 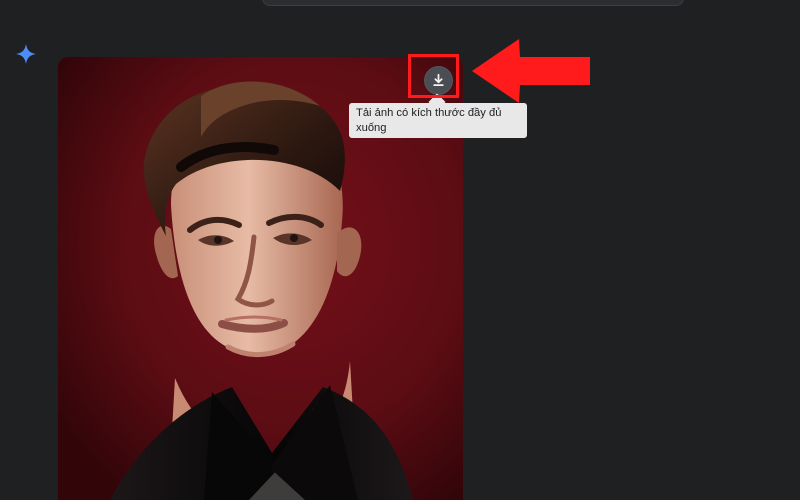 I want to click on red-arrow-icon, so click(x=531, y=71).